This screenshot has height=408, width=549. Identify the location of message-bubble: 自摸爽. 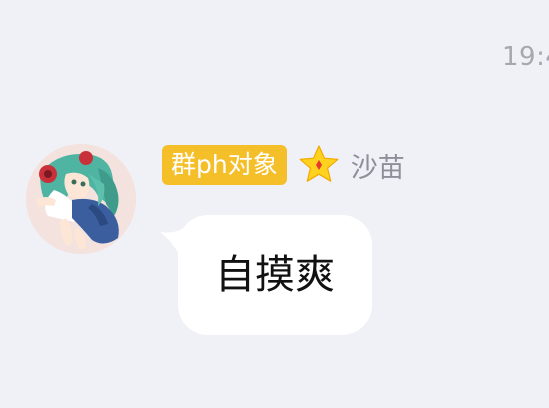
(275, 275).